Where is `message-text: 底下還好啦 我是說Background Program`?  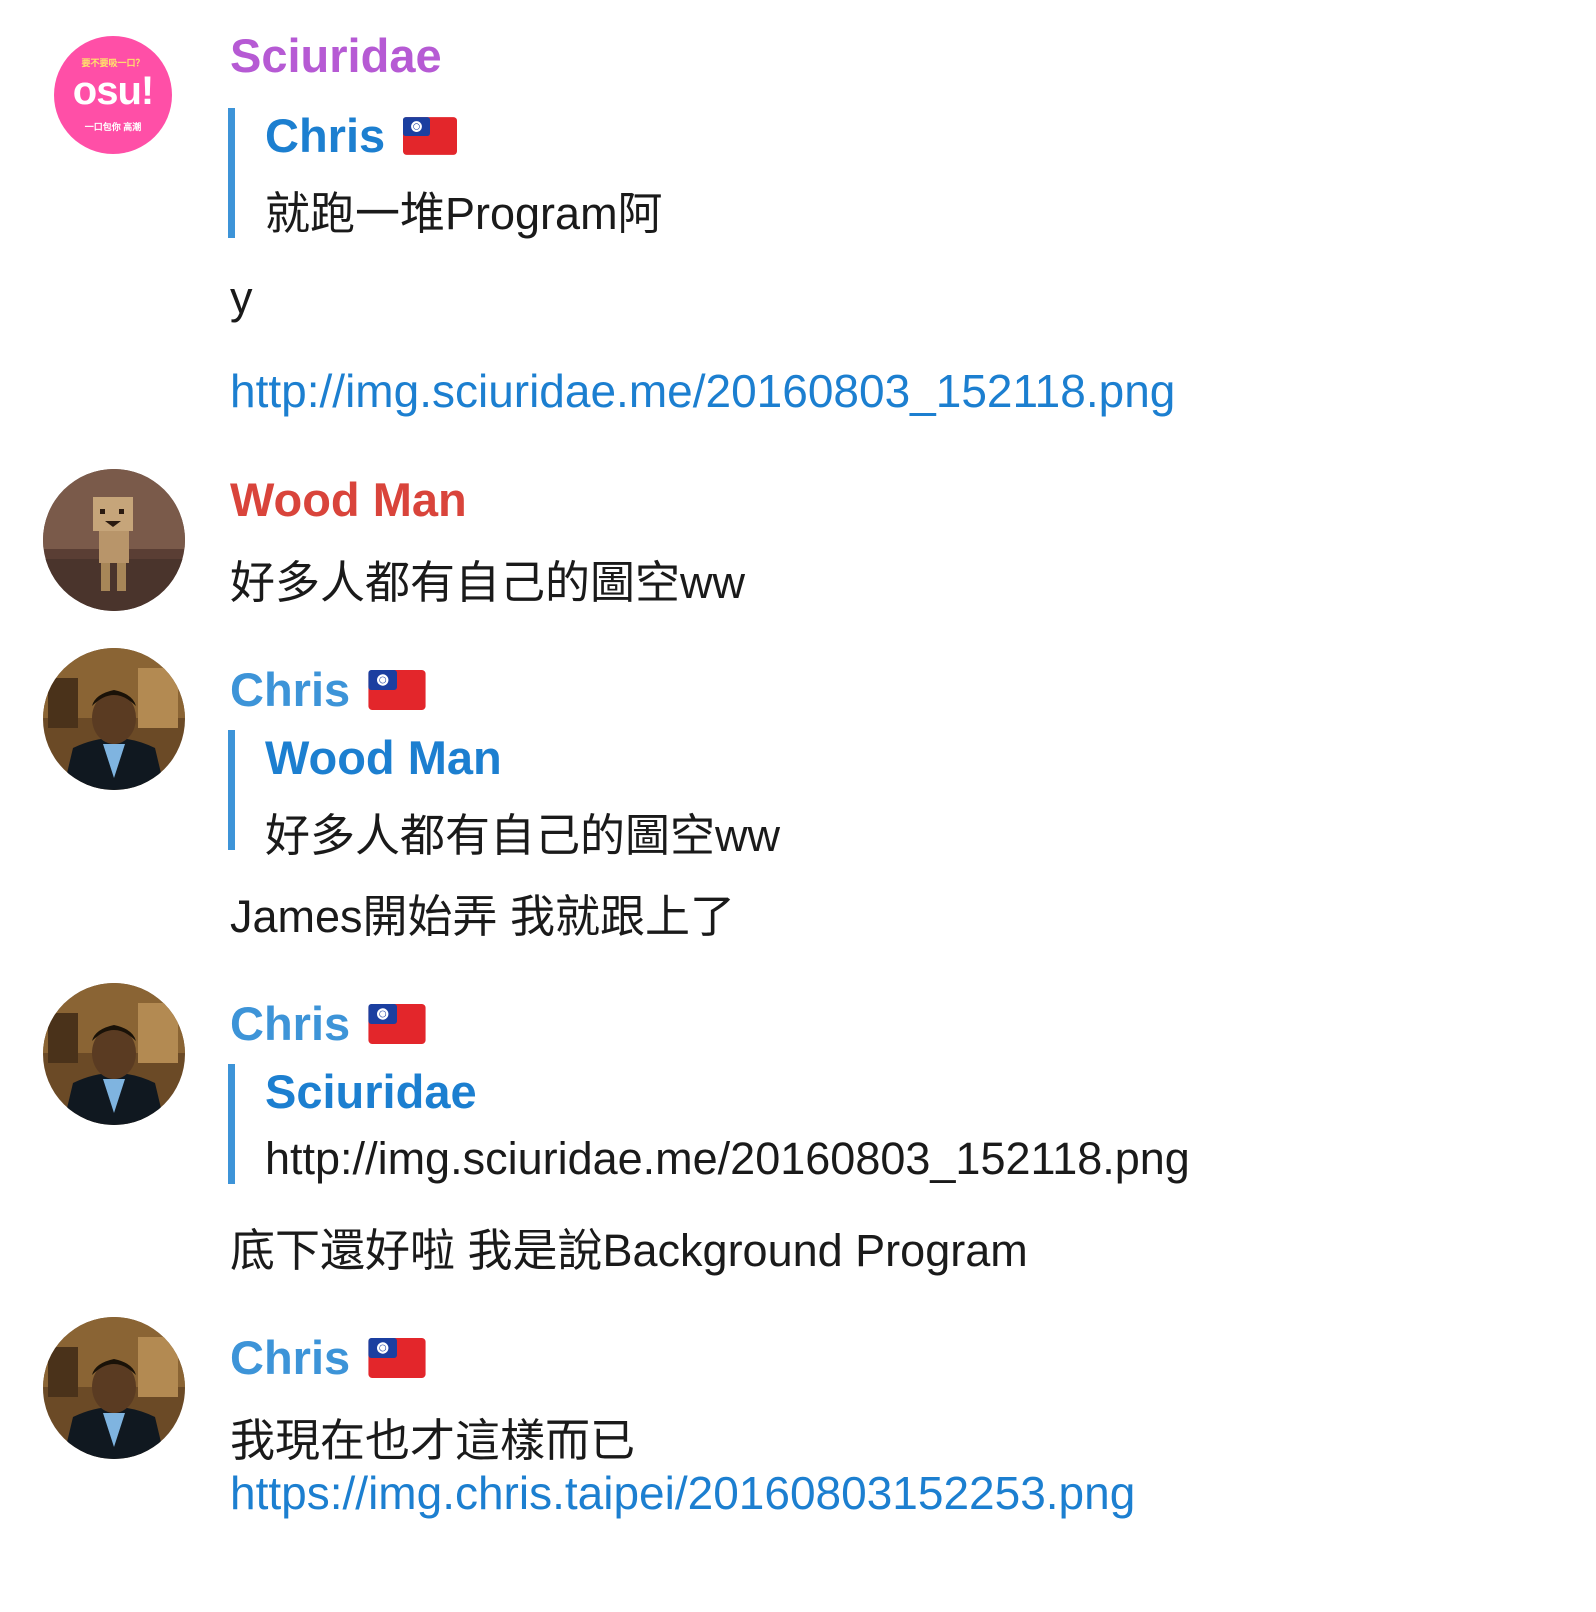 message-text: 底下還好啦 我是說Background Program is located at coordinates (629, 1250).